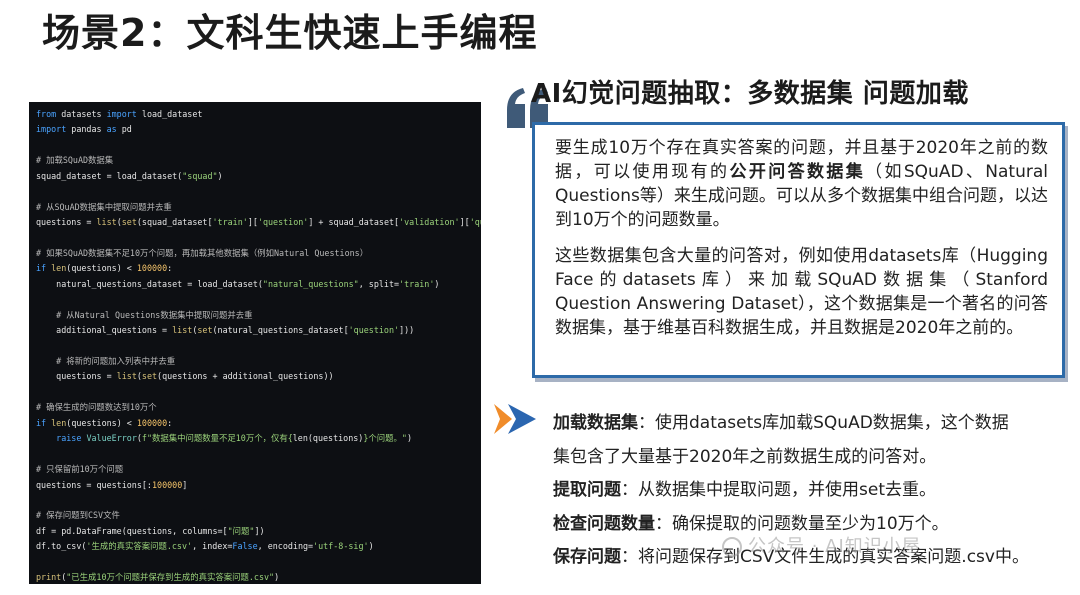 The image size is (1080, 595). Describe the element at coordinates (96, 407) in the screenshot. I see `code-line: # 确保生成的问题数达到10万个` at that location.